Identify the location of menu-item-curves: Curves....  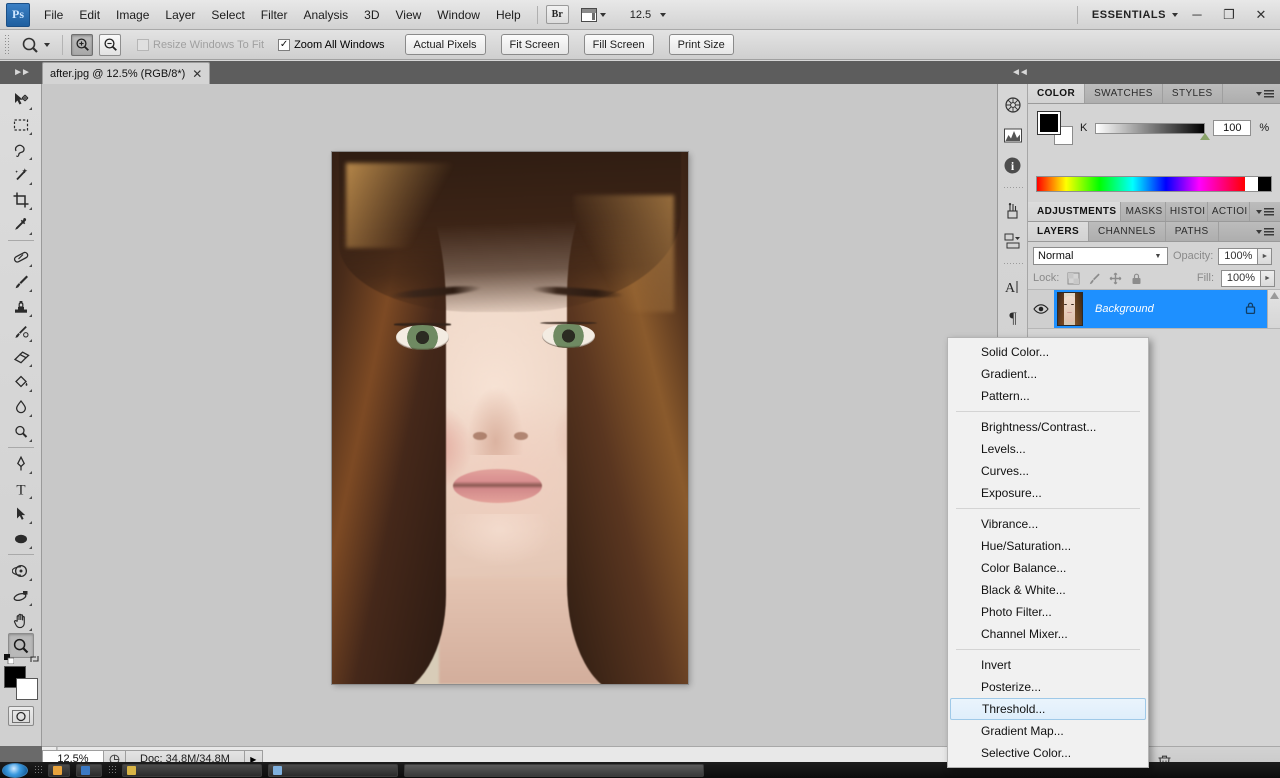
(1048, 471).